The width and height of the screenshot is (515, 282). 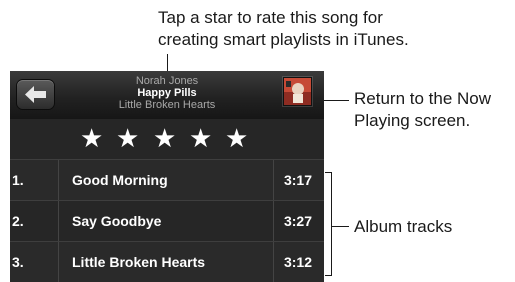 I want to click on track-title: Good Morning, so click(x=120, y=180).